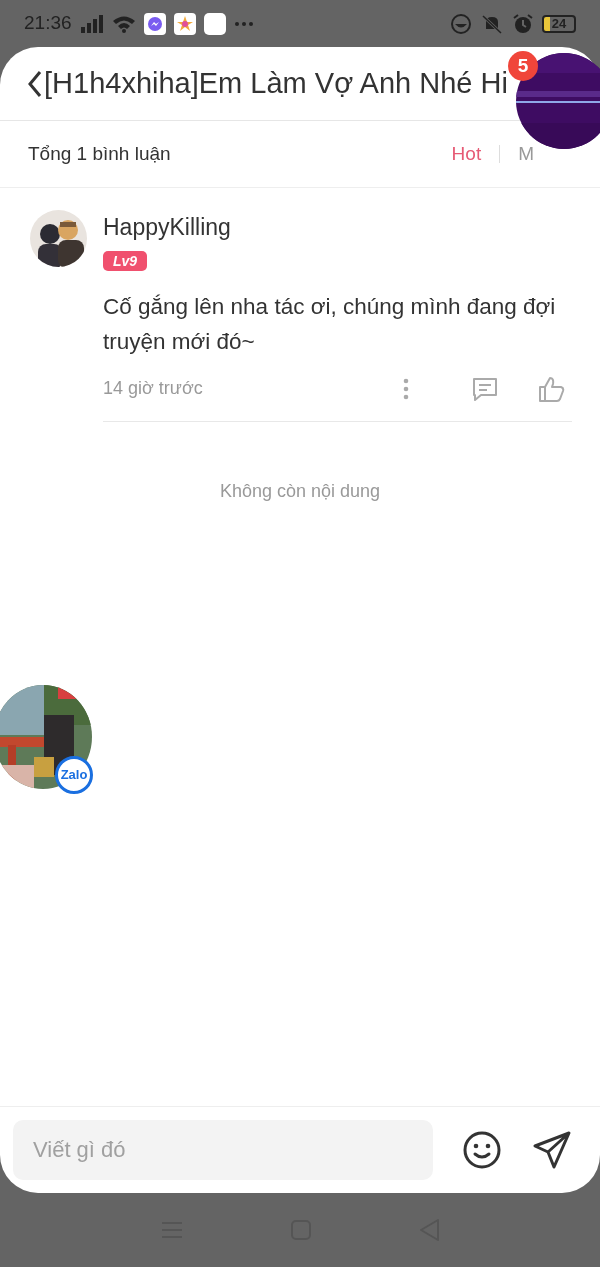 The image size is (600, 1267). I want to click on battery-indicator: 24, so click(559, 23).